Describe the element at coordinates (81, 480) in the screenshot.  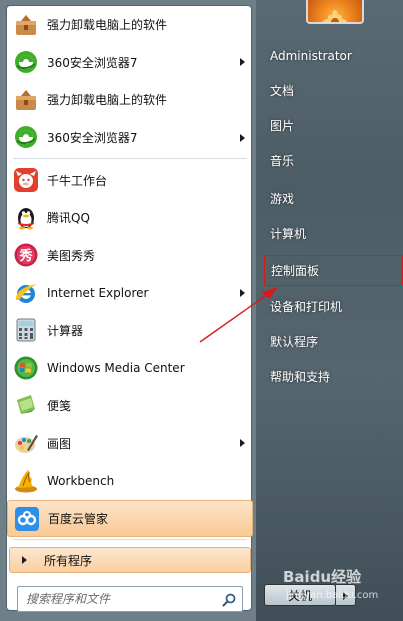
I see `program-label: Workbench` at that location.